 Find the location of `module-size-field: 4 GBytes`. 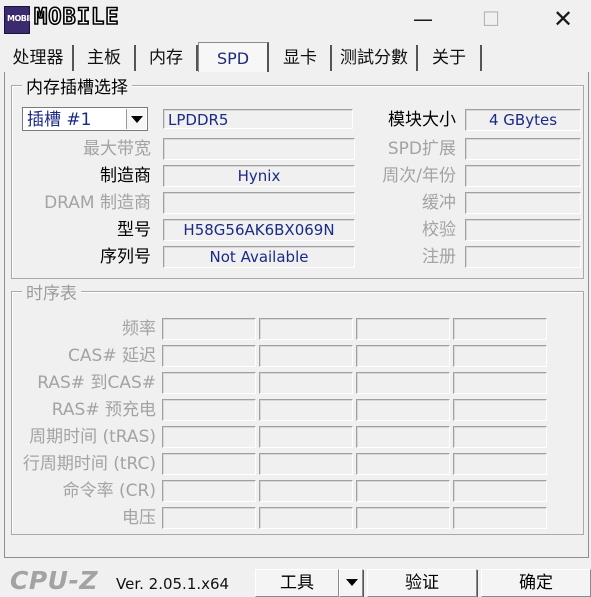

module-size-field: 4 GBytes is located at coordinates (523, 120).